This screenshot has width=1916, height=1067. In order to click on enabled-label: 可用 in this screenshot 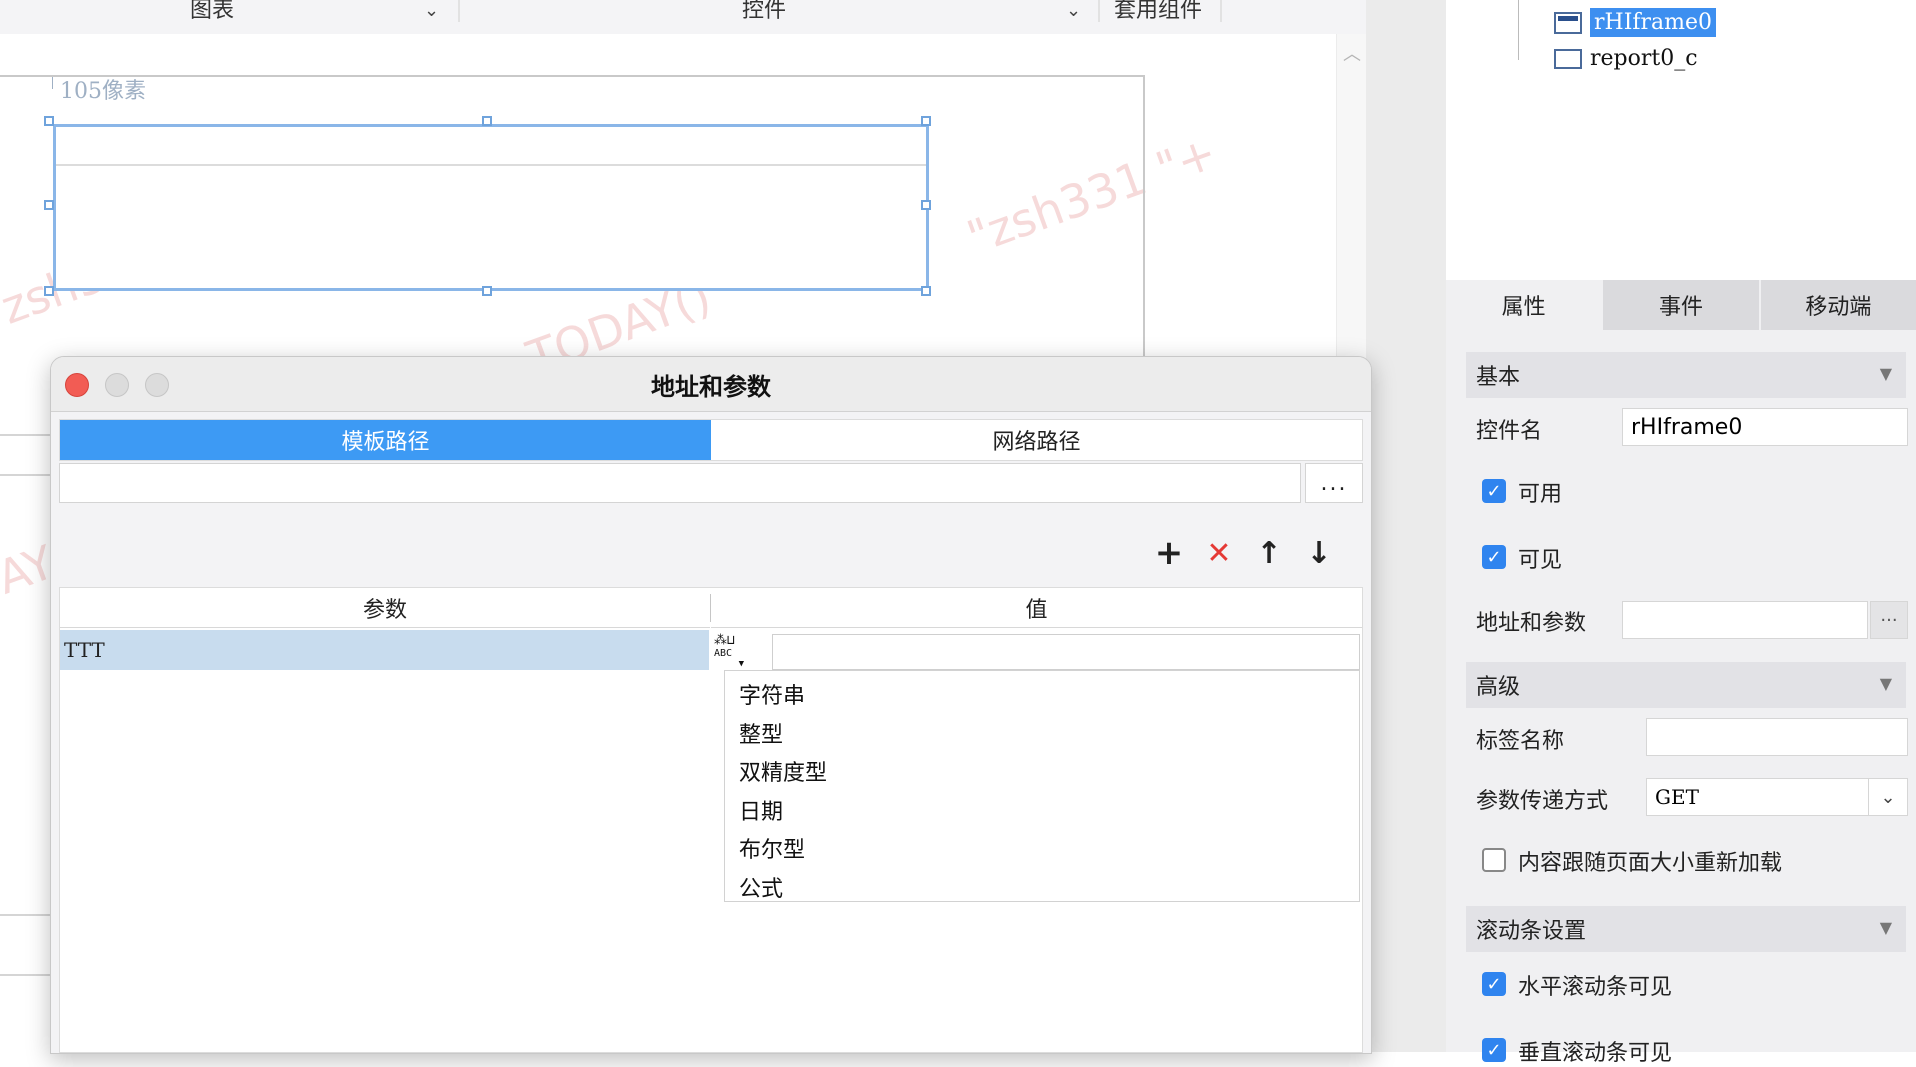, I will do `click(1540, 494)`.